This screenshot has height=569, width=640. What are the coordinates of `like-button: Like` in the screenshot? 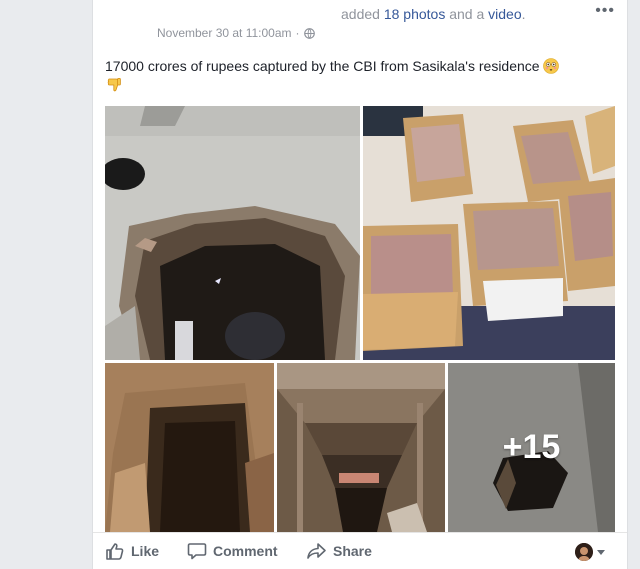 It's located at (132, 551).